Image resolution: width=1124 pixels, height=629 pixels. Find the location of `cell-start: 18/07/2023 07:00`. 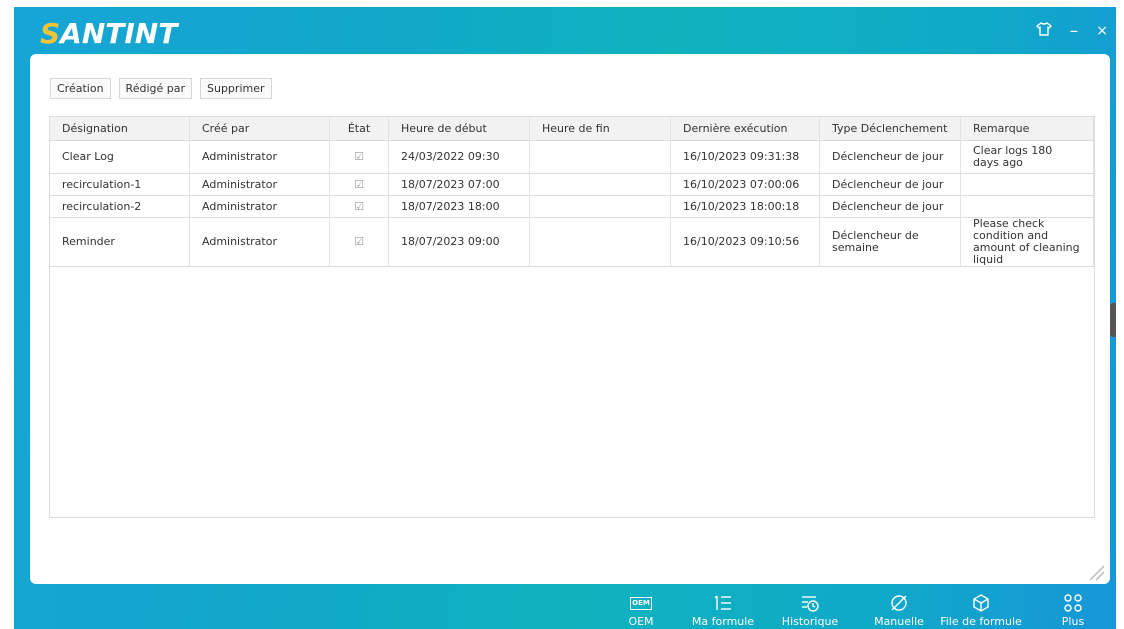

cell-start: 18/07/2023 07:00 is located at coordinates (459, 184).